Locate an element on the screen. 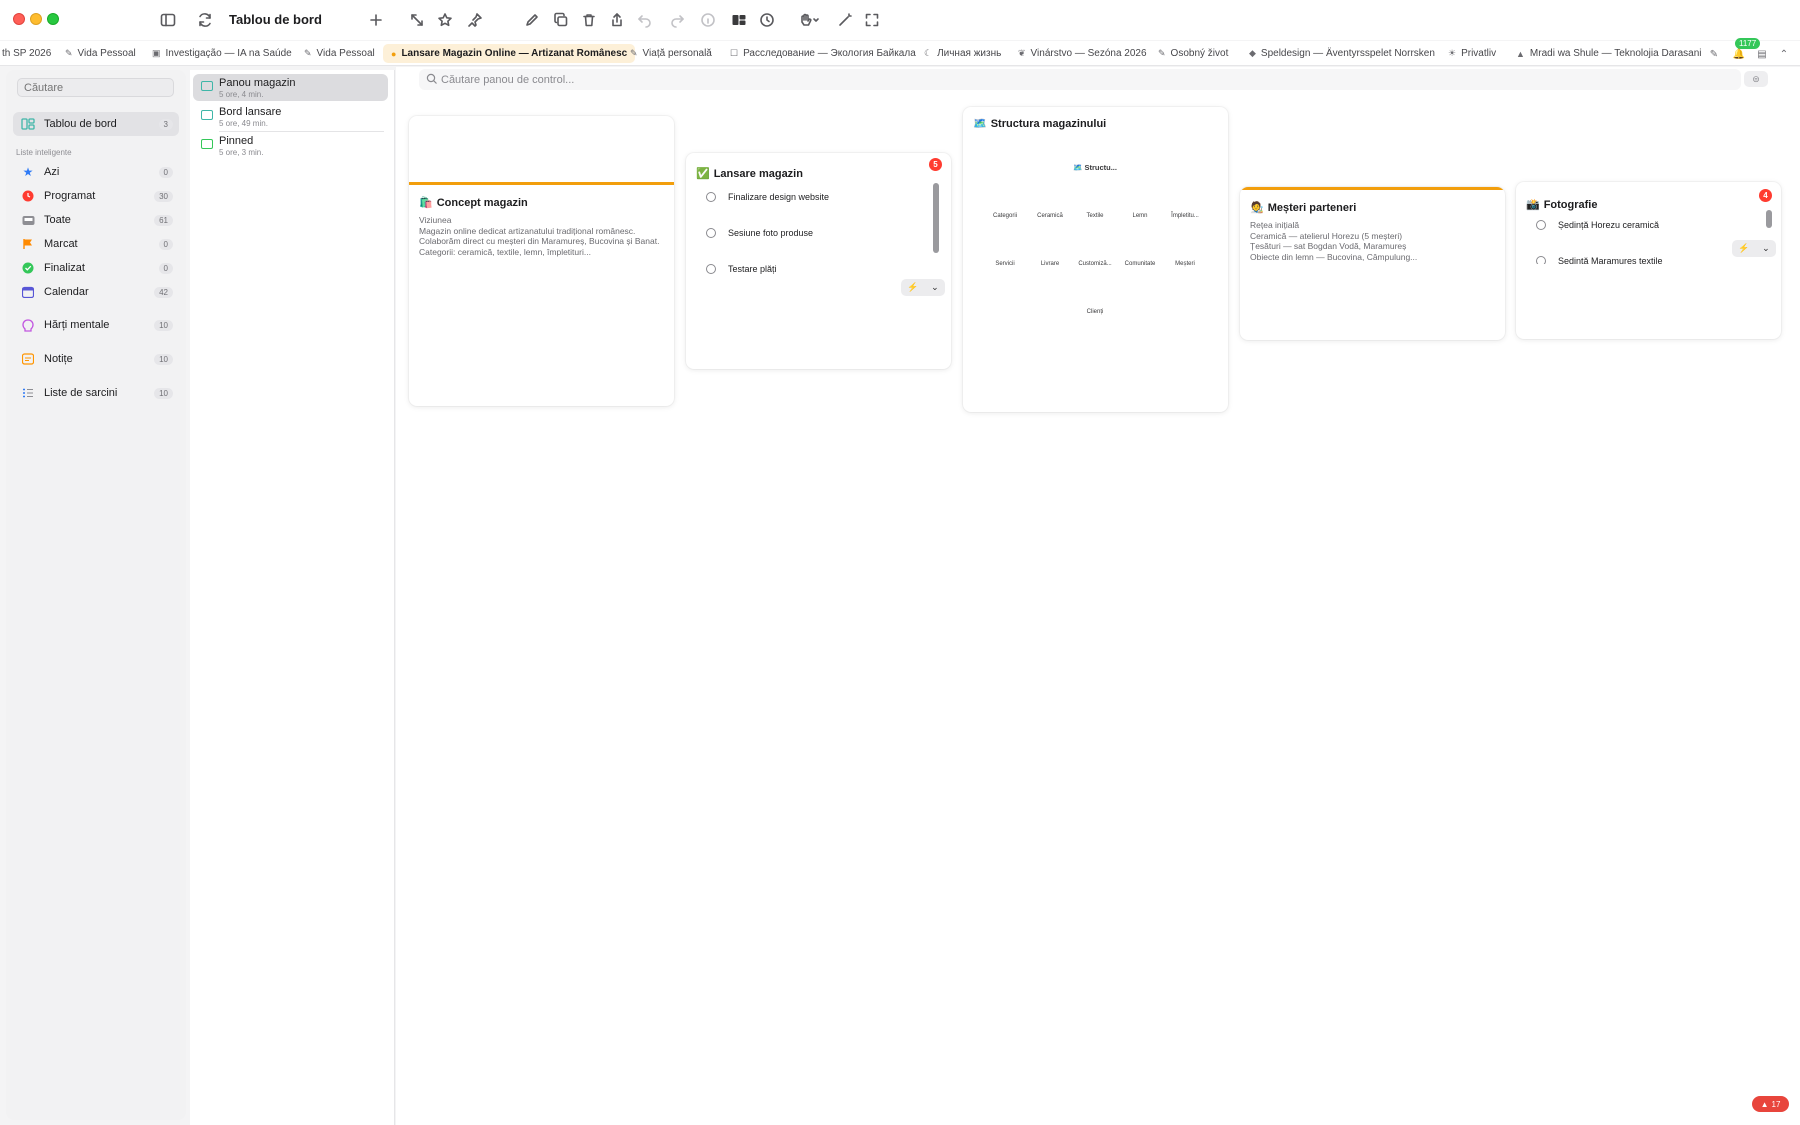 The width and height of the screenshot is (1800, 1125). add-icon is located at coordinates (376, 20).